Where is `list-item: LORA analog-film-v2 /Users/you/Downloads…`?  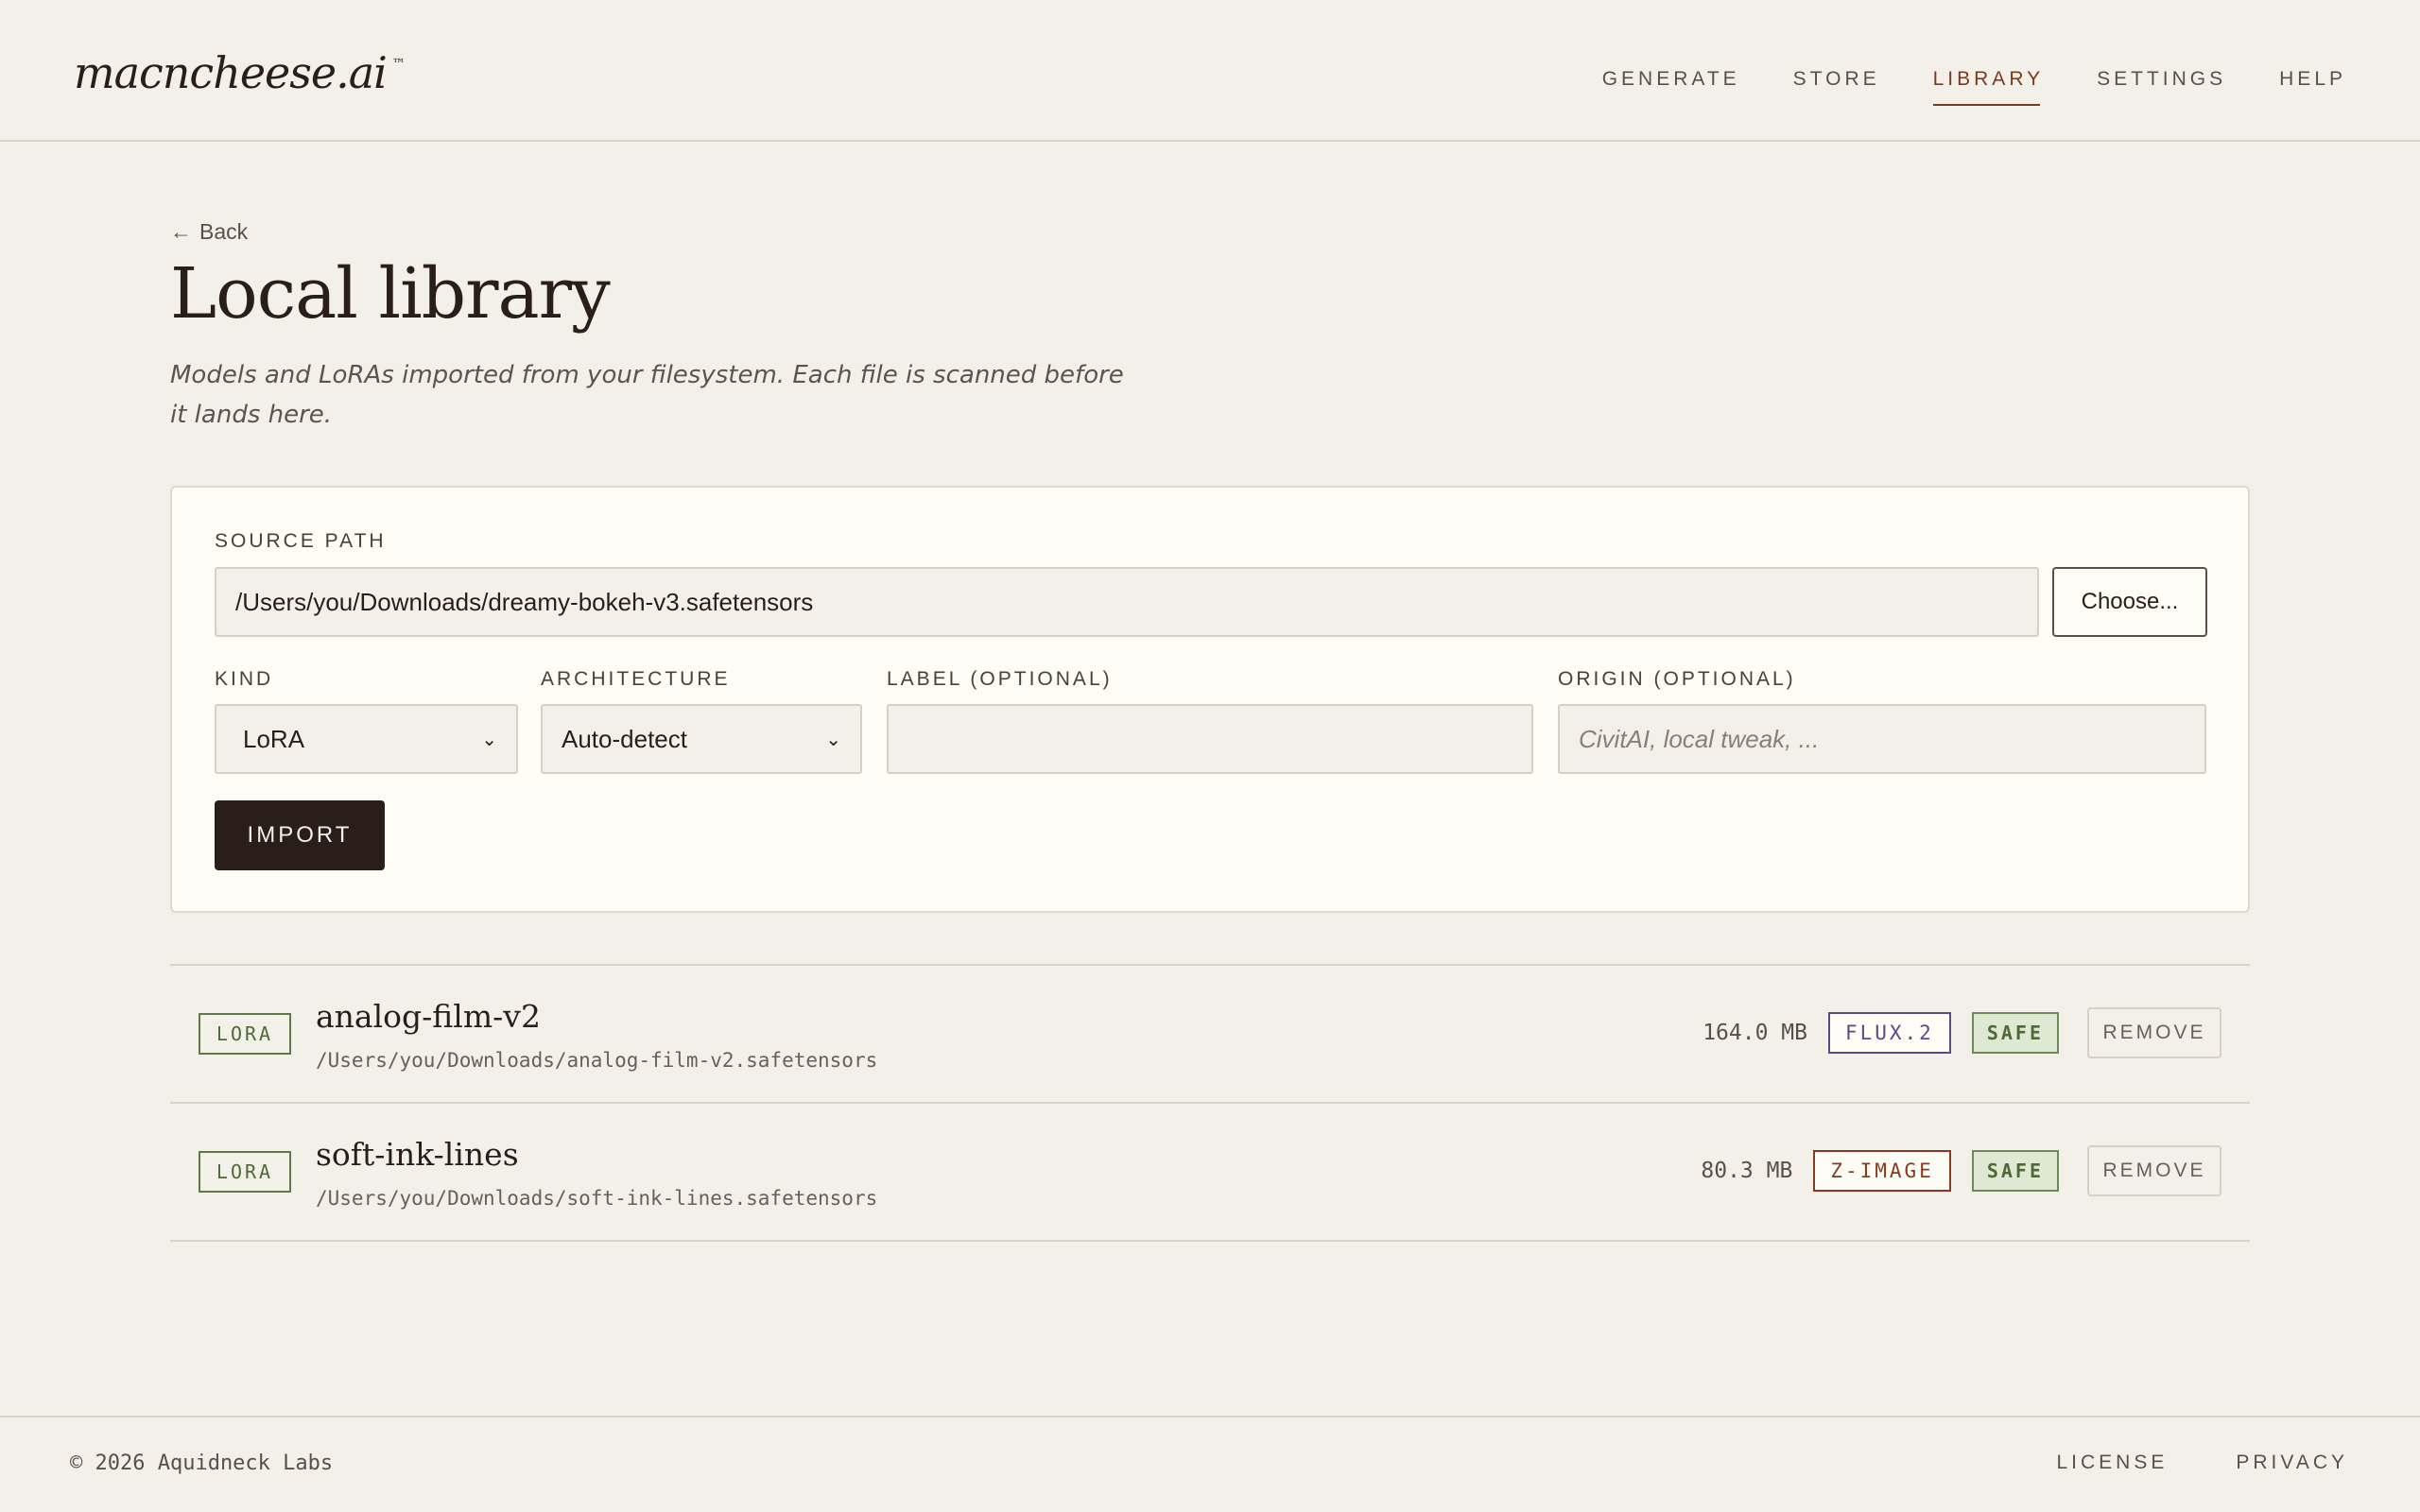 list-item: LORA analog-film-v2 /Users/you/Downloads… is located at coordinates (1210, 1035).